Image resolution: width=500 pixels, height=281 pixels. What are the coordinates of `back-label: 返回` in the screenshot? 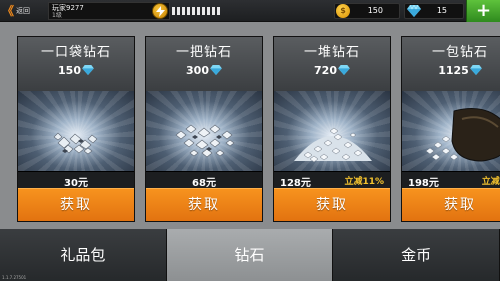 It's located at (23, 11).